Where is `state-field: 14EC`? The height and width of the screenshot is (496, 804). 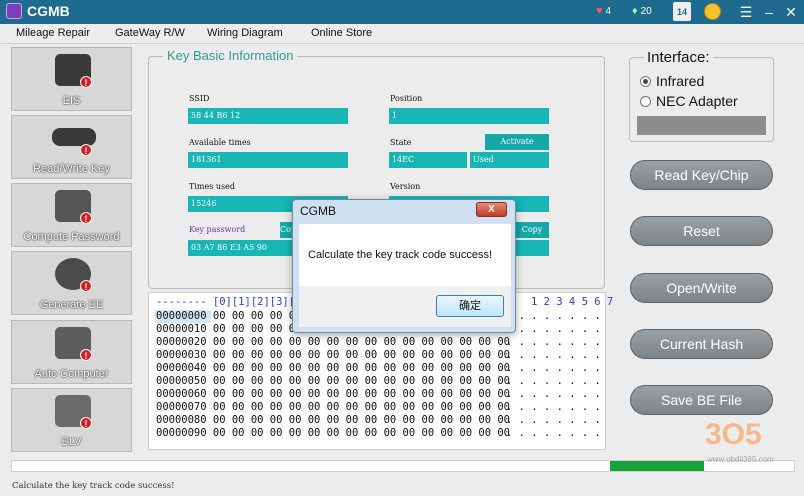 state-field: 14EC is located at coordinates (428, 160).